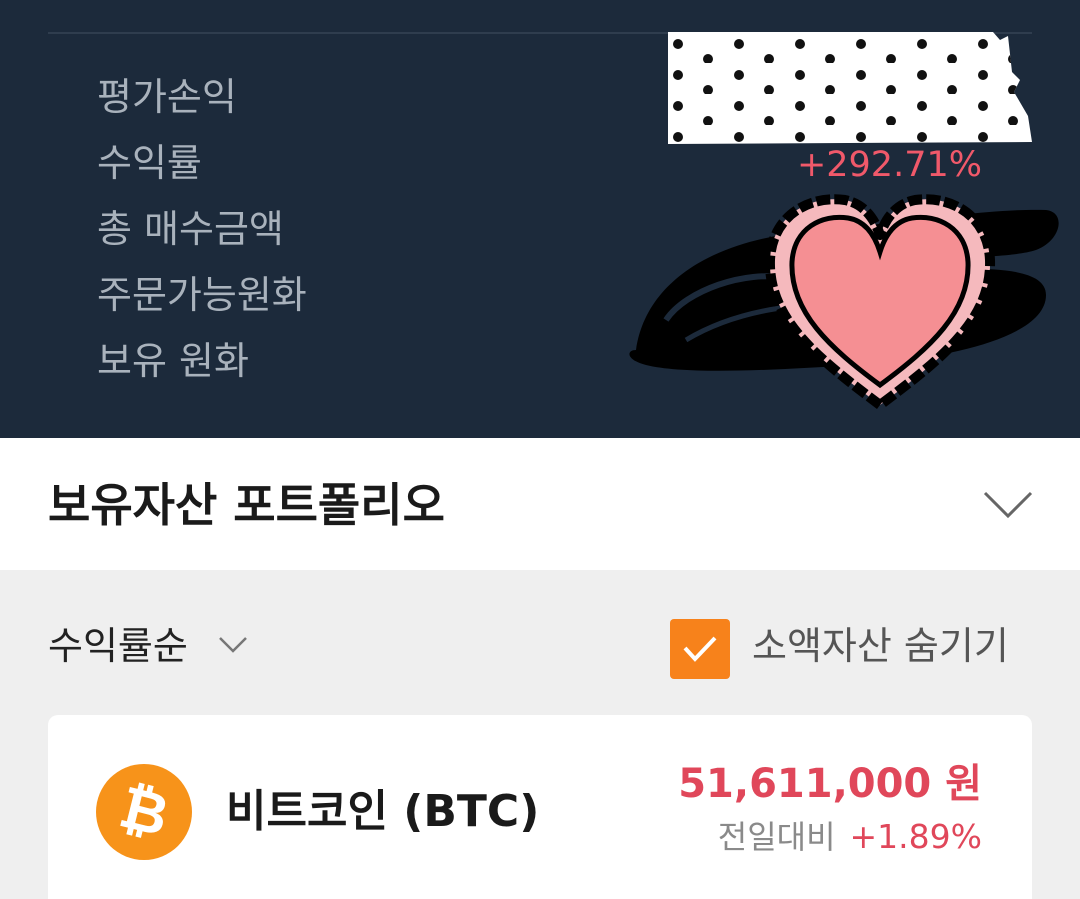 The width and height of the screenshot is (1080, 899). Describe the element at coordinates (776, 837) in the screenshot. I see `change-label: 전일대비` at that location.